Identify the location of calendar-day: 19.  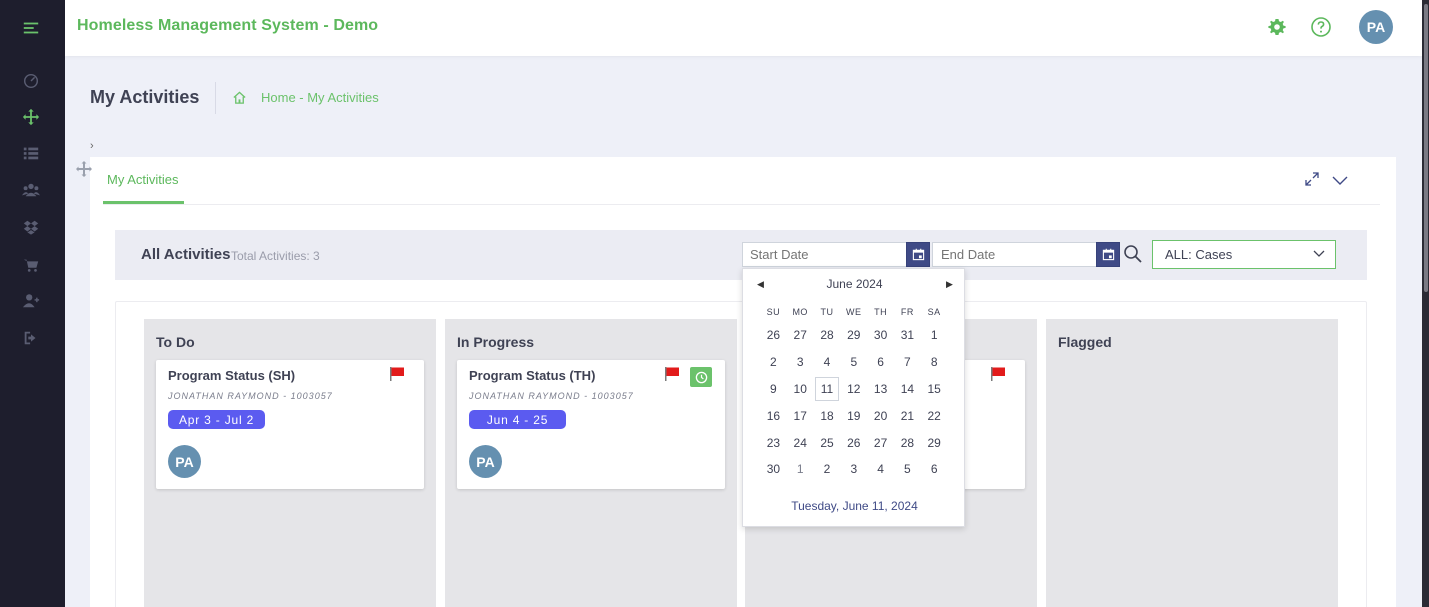
(853, 415).